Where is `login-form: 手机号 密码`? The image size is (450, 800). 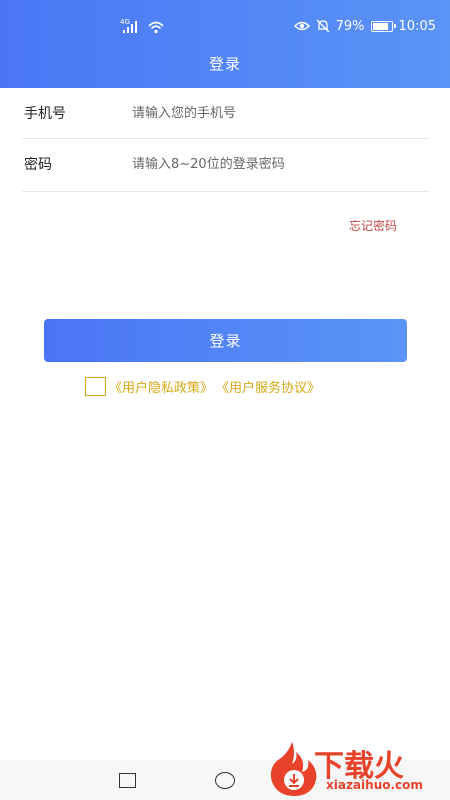 login-form: 手机号 密码 is located at coordinates (225, 140).